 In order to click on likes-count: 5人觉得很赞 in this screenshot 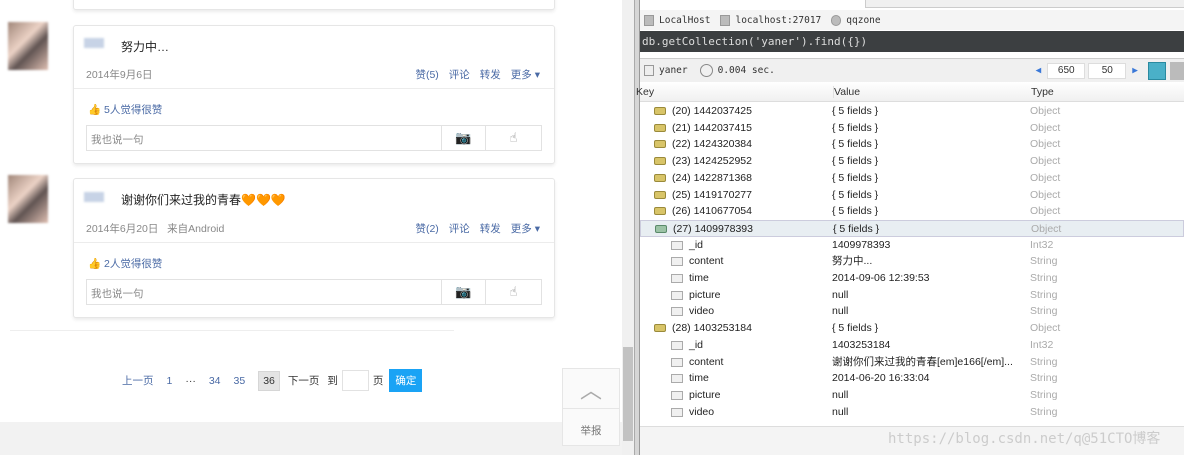, I will do `click(133, 110)`.